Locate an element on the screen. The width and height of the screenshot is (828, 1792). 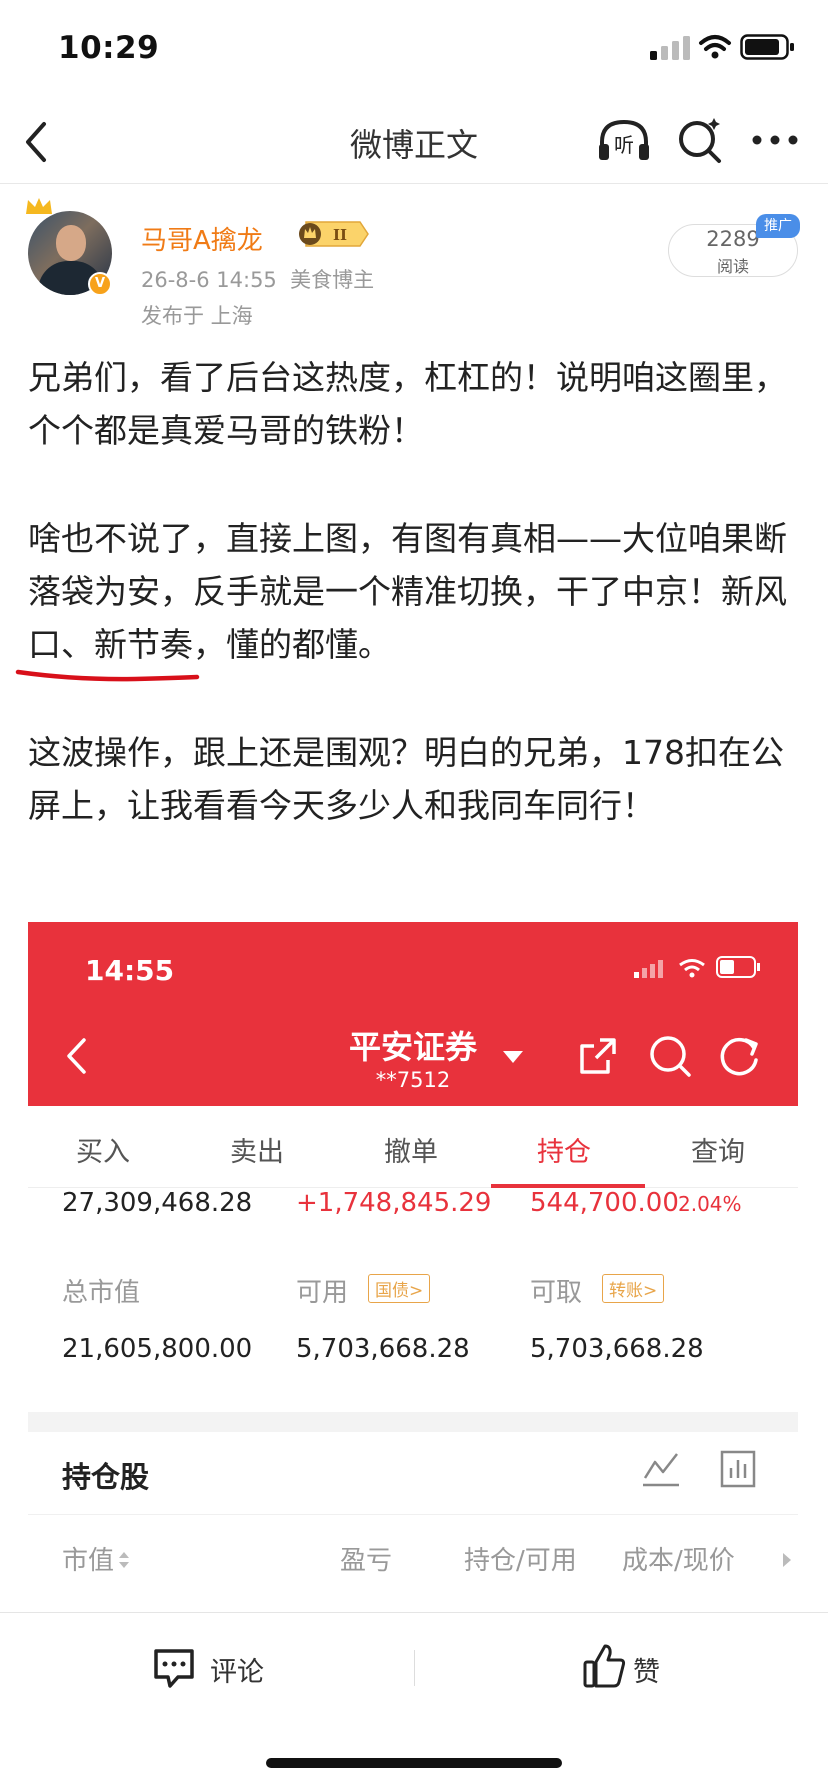
avatar-face is located at coordinates (71, 243).